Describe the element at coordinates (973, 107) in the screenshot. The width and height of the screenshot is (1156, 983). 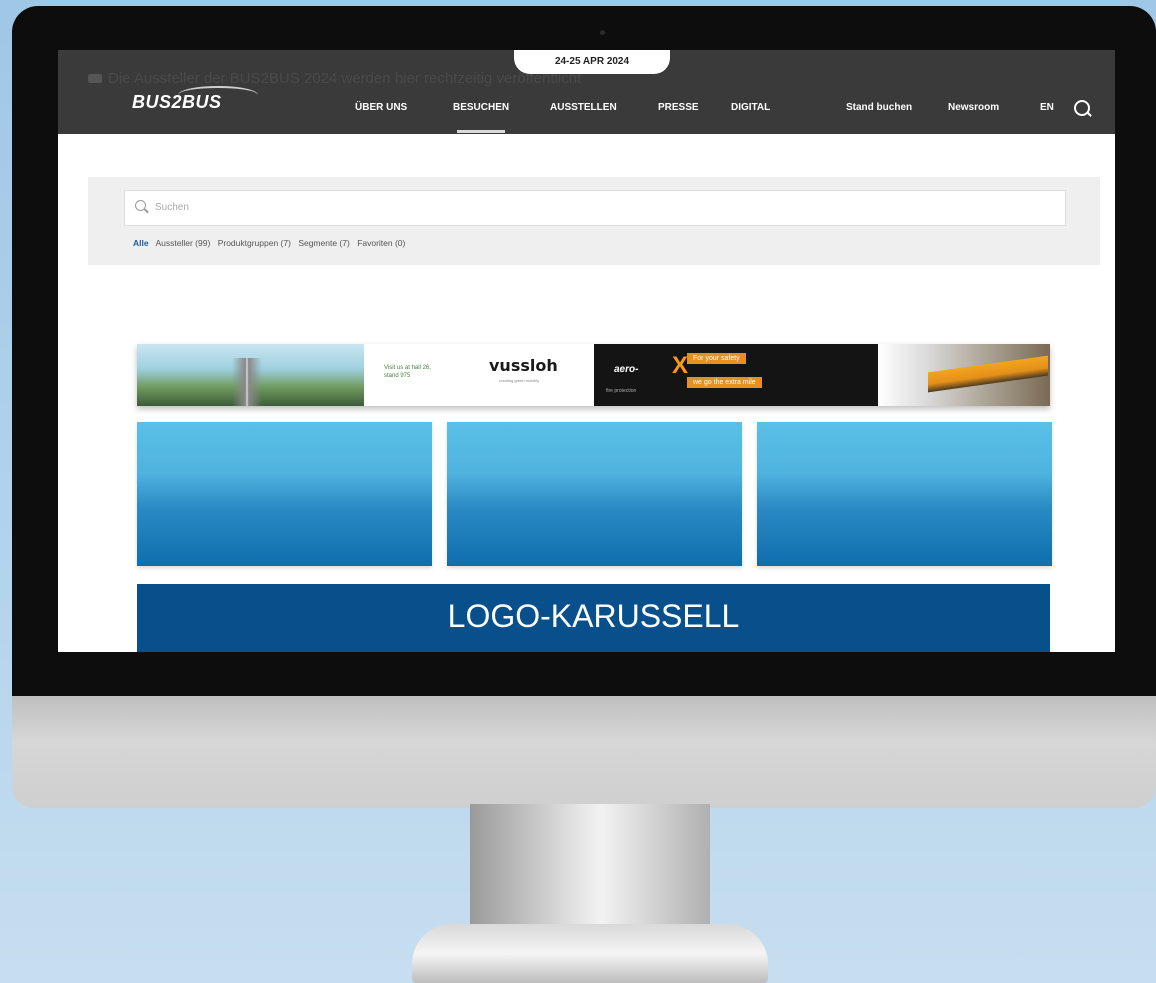
I see `newsroom-link: Newsroom` at that location.